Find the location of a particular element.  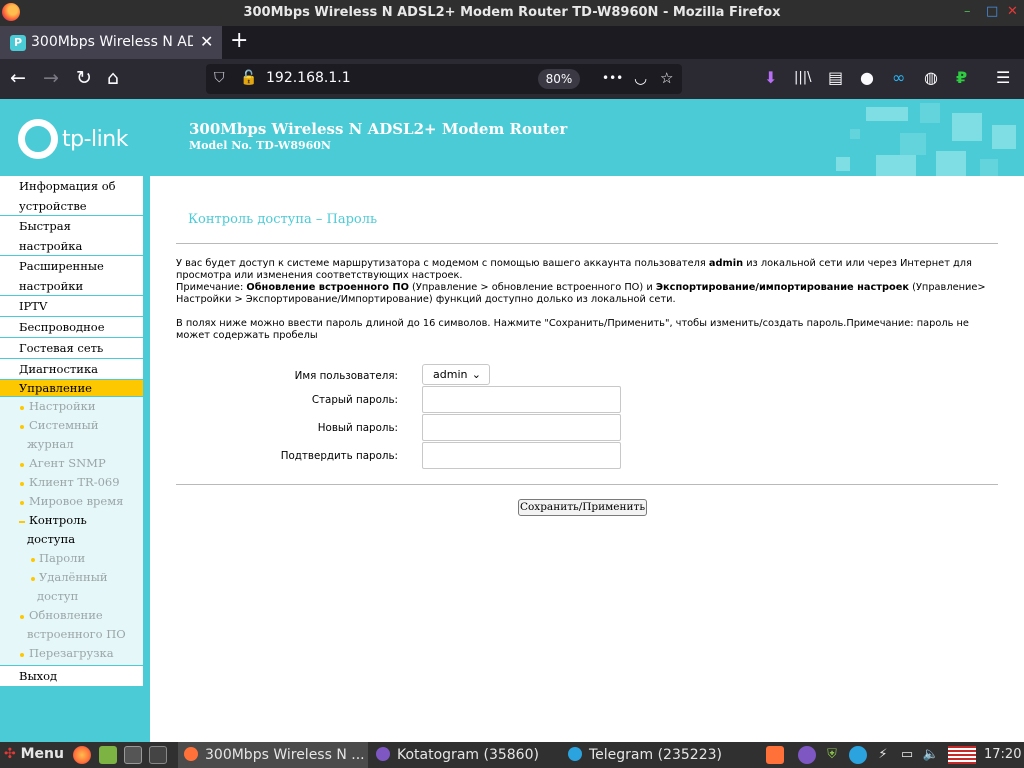

chevron-down-icon: ⌄ is located at coordinates (476, 374).